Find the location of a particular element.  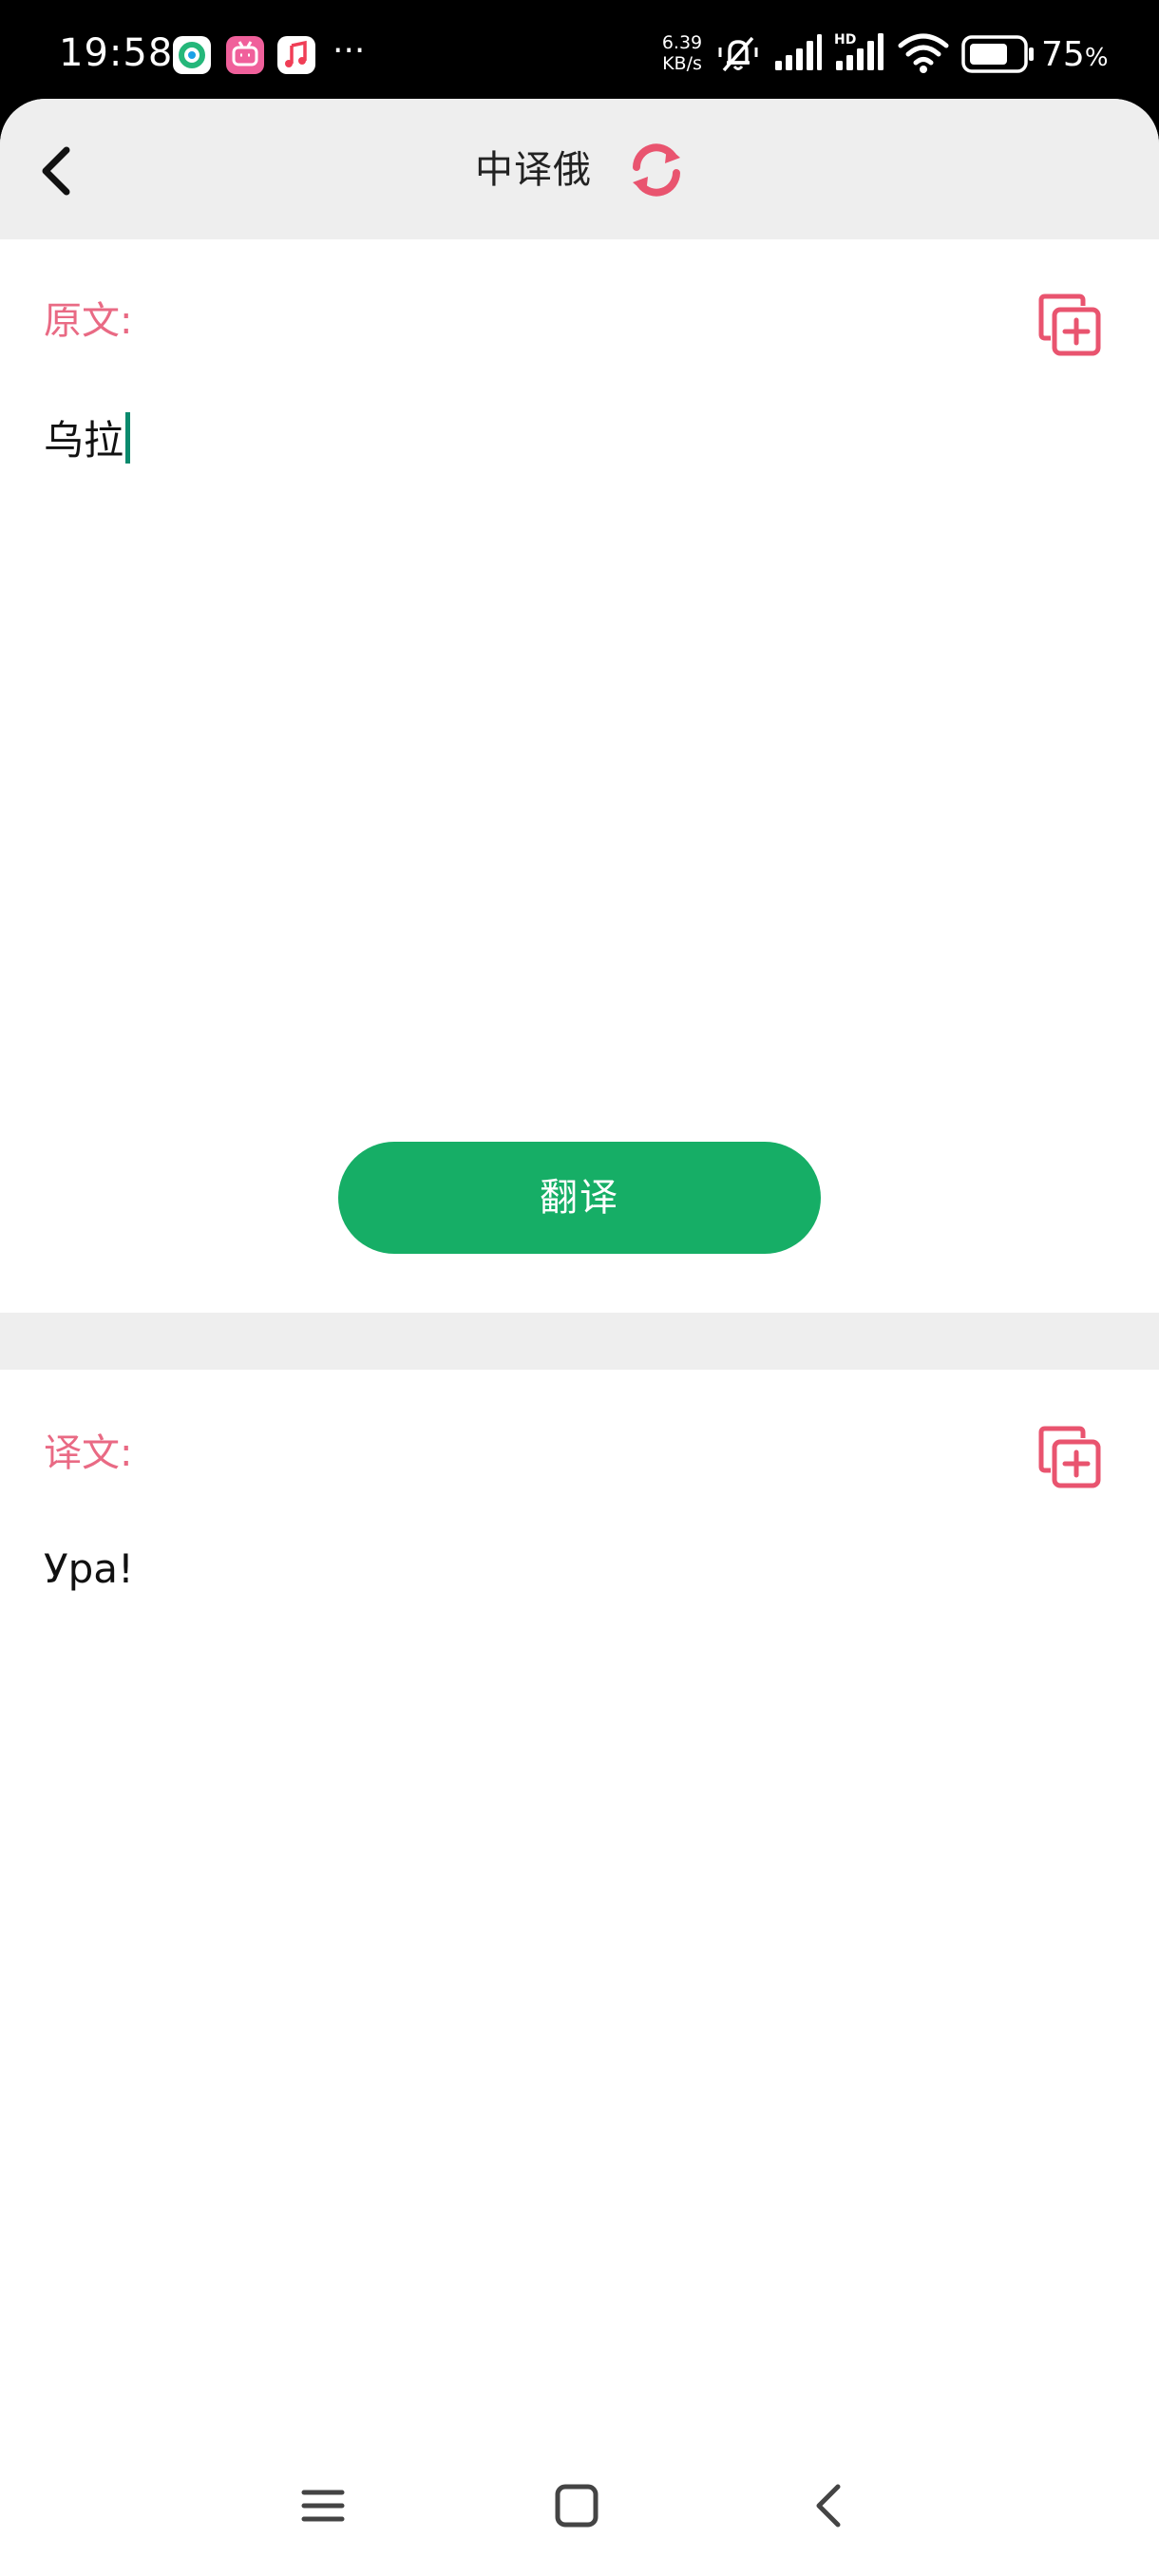

page-title: 中译俄 is located at coordinates (533, 170).